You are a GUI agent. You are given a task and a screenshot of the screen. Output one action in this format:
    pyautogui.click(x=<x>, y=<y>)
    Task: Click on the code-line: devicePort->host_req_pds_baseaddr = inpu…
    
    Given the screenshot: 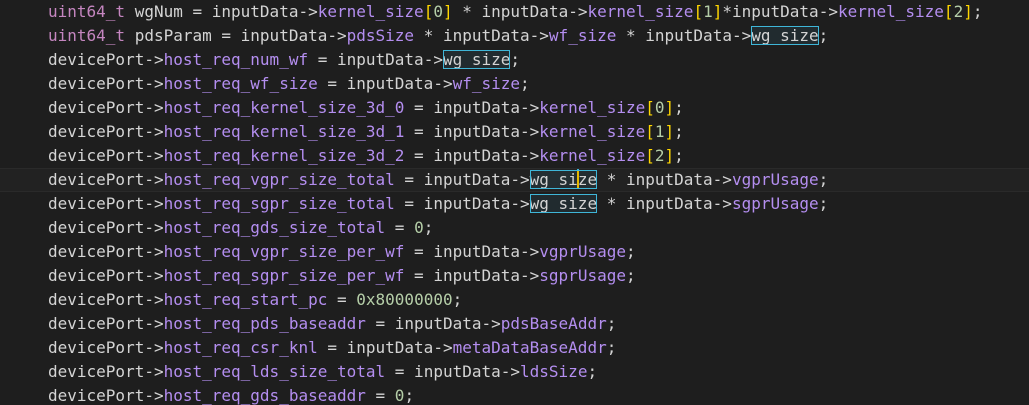 What is the action you would take?
    pyautogui.click(x=514, y=324)
    